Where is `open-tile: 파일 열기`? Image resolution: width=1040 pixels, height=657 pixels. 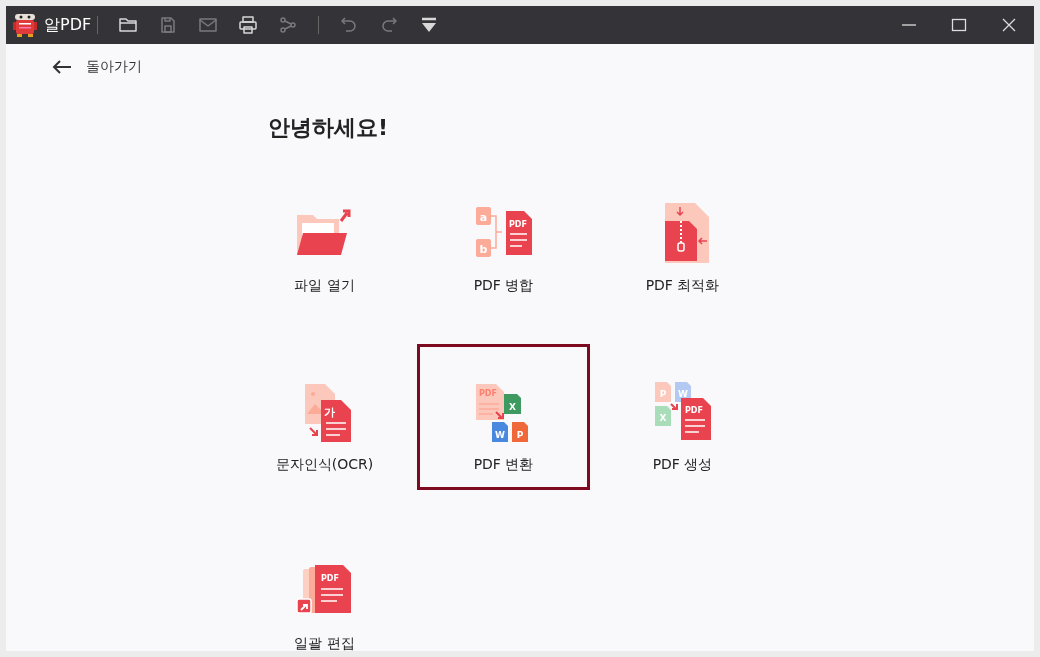 open-tile: 파일 열기 is located at coordinates (324, 238).